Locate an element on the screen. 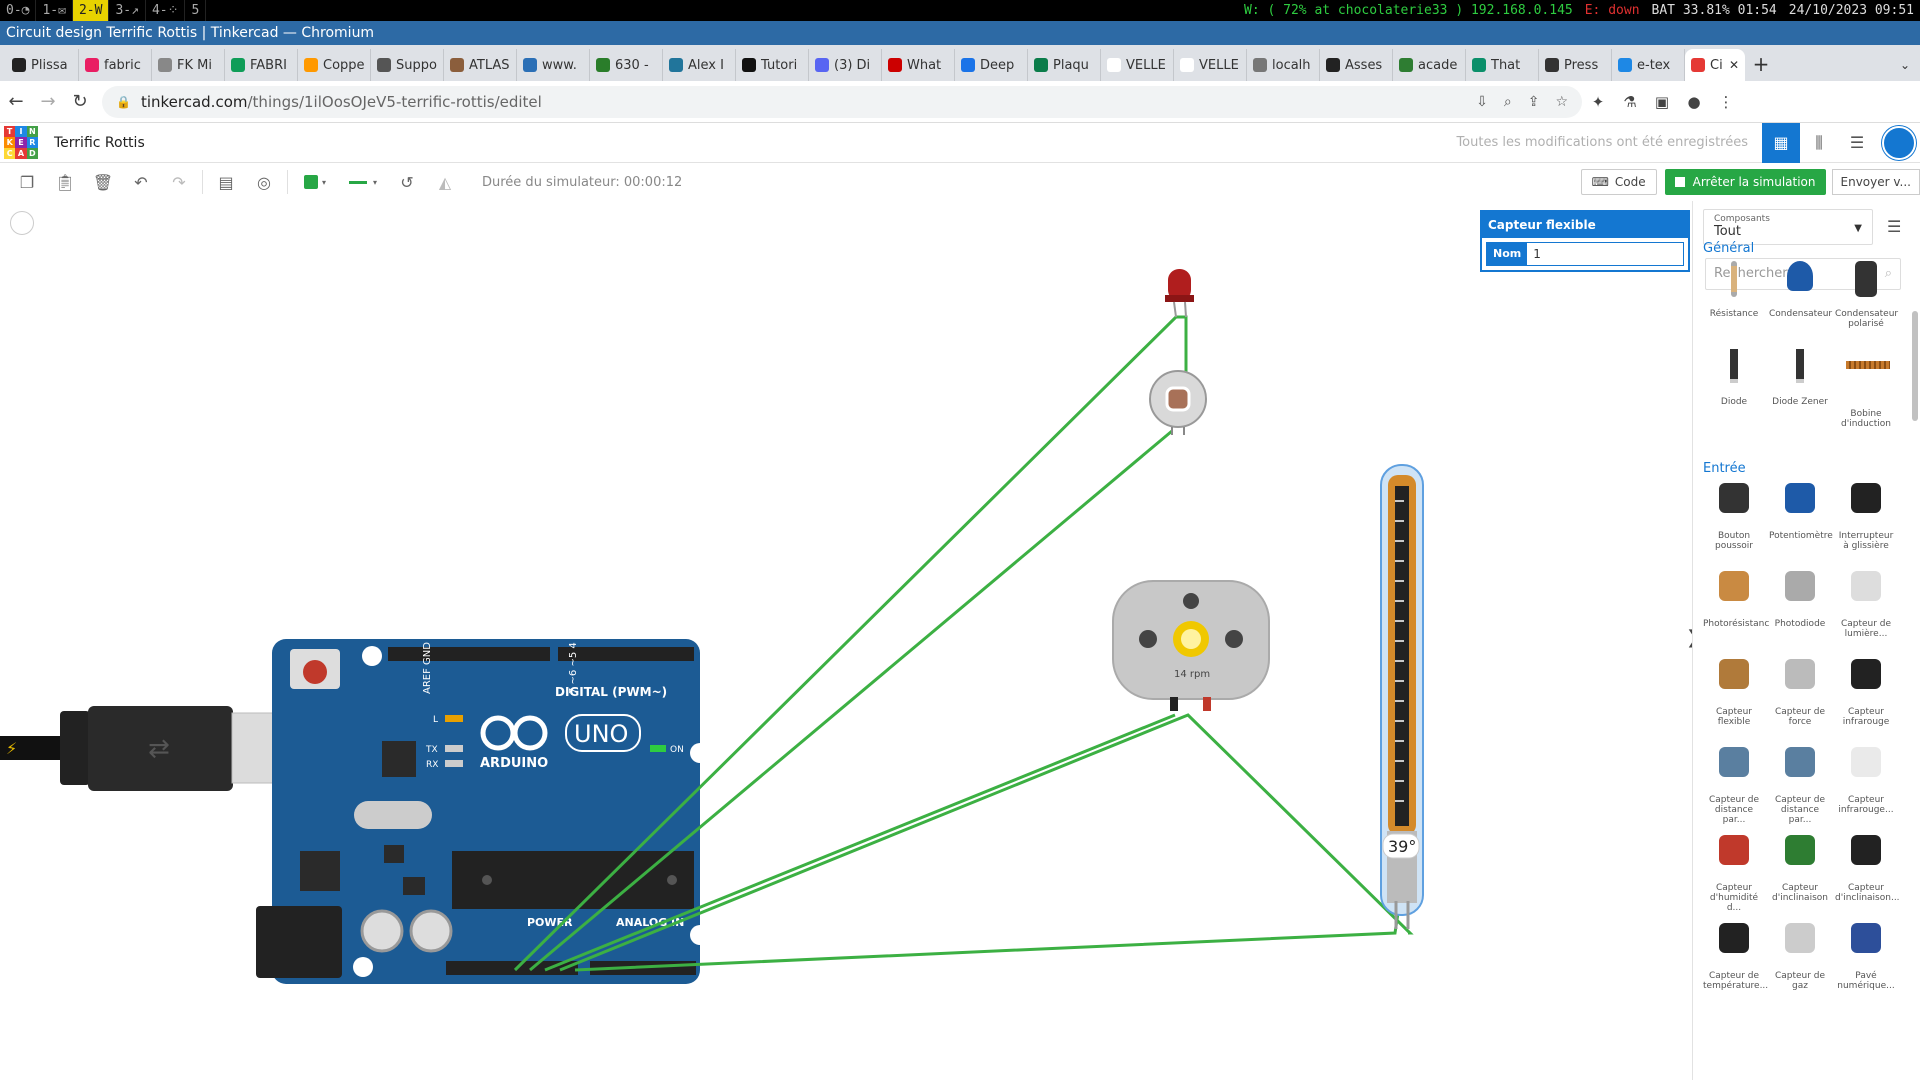  tab-21: Press is located at coordinates (1575, 65).